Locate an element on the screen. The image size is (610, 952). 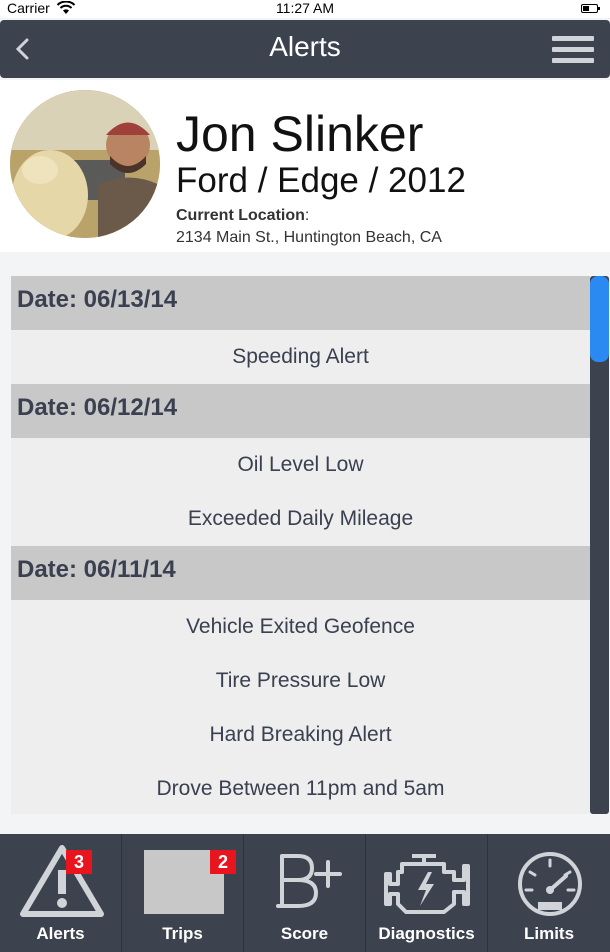
driver-name: Jon Slinker is located at coordinates (300, 134).